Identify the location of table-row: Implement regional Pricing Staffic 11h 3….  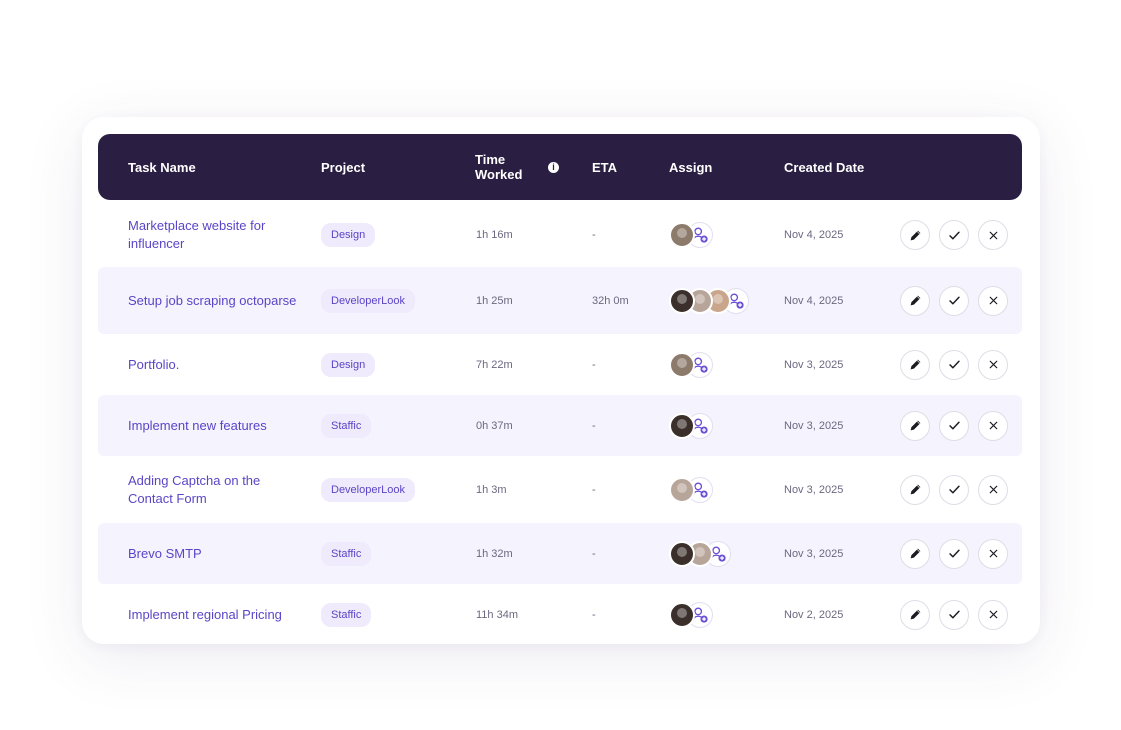
(560, 614).